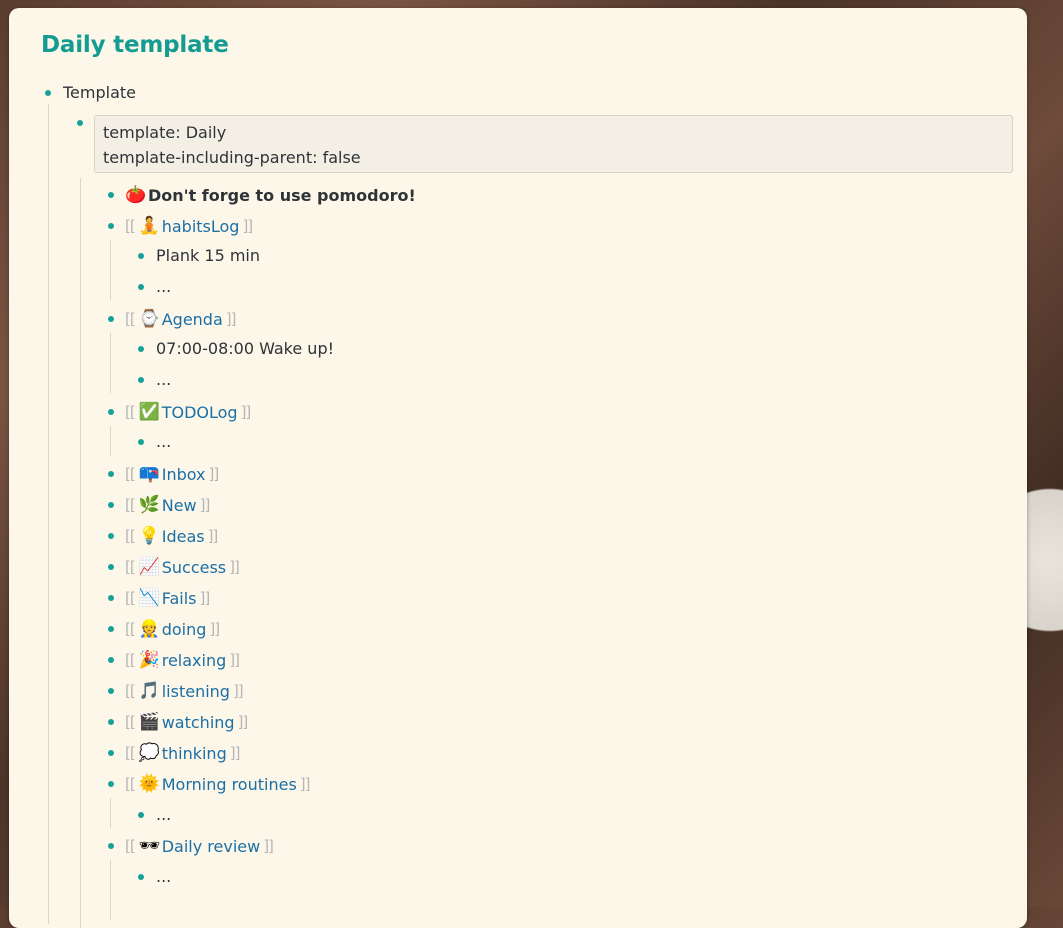 The height and width of the screenshot is (928, 1063). What do you see at coordinates (208, 255) in the screenshot?
I see `list-item: Plank 15 min` at bounding box center [208, 255].